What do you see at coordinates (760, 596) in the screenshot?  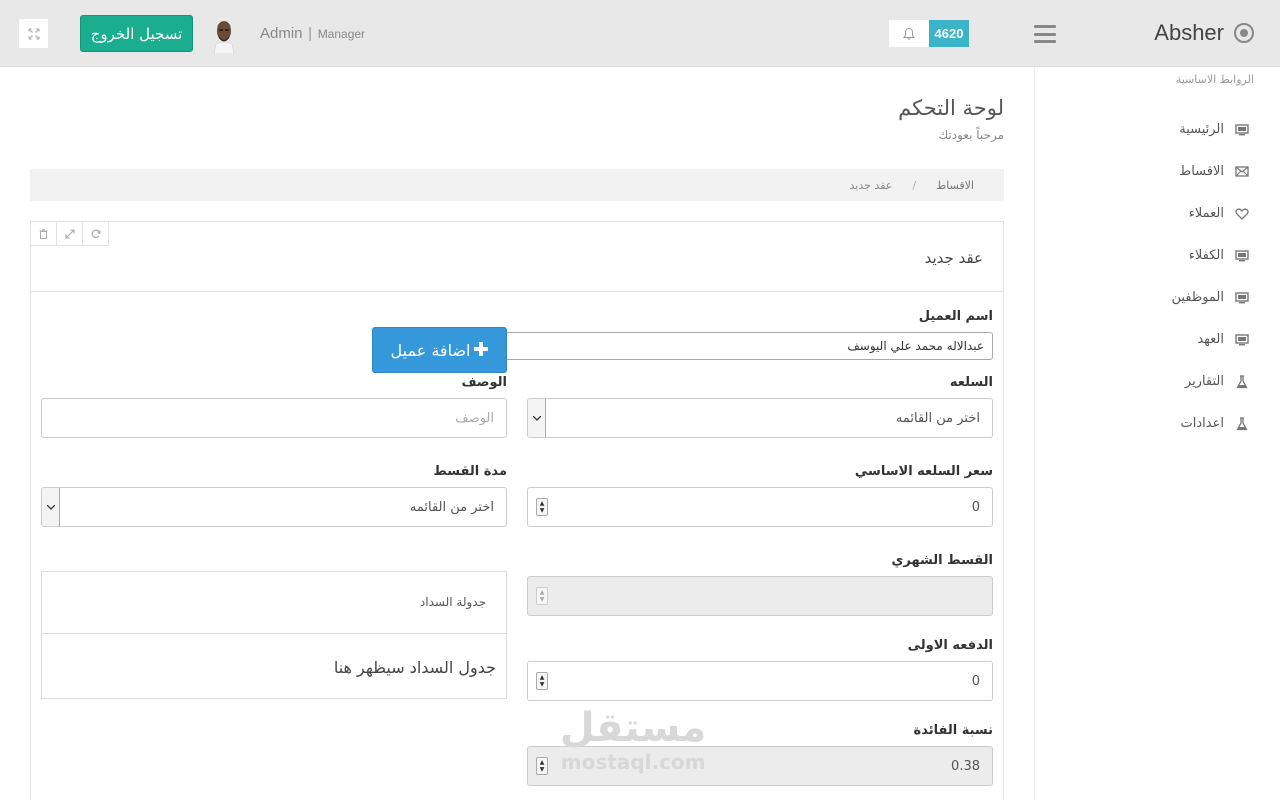 I see `monthly-installment-input: ▲ ▼` at bounding box center [760, 596].